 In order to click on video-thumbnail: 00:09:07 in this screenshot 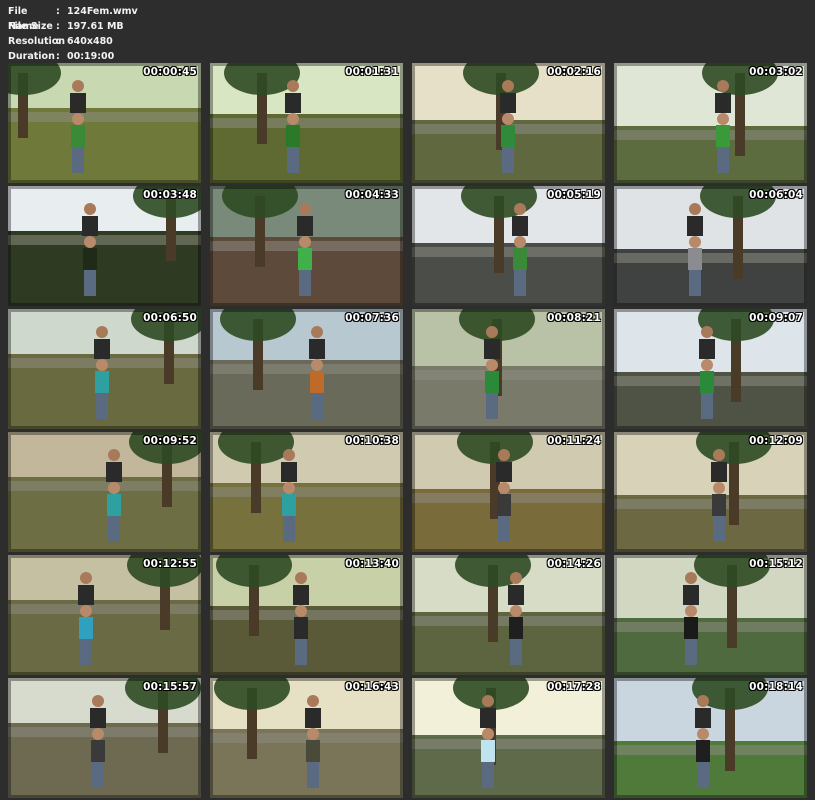, I will do `click(710, 369)`.